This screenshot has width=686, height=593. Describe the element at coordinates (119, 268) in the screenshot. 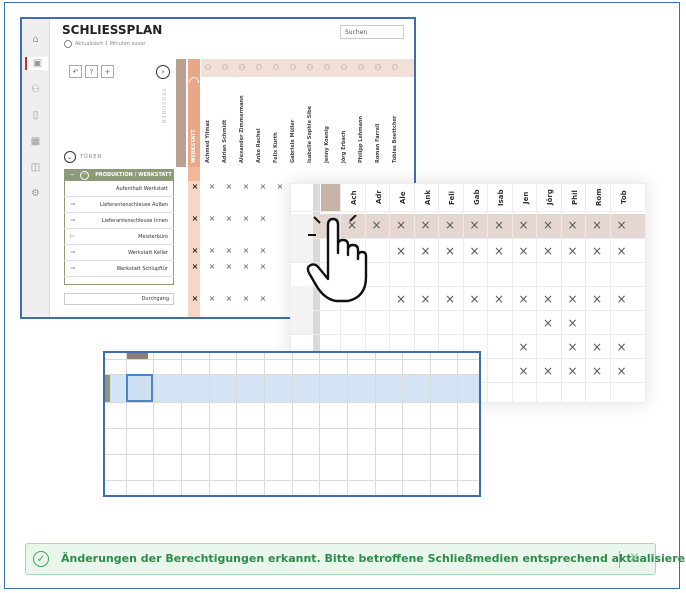

I see `door-row: ⊸ Werkstatt Schlupftür` at that location.